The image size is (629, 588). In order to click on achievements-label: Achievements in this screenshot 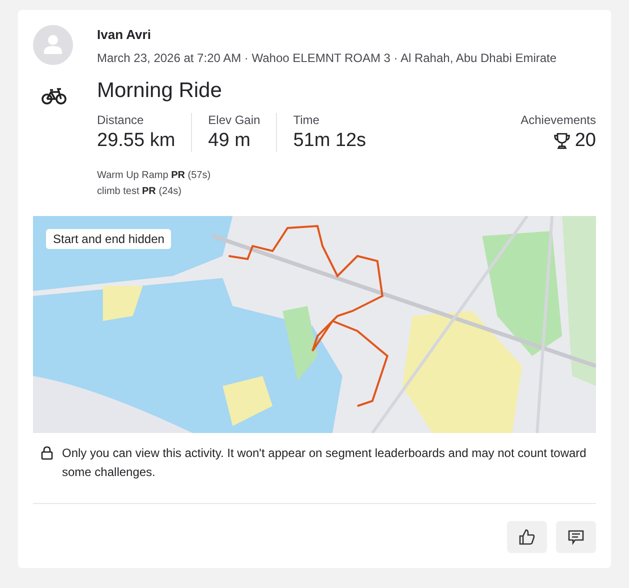, I will do `click(558, 120)`.